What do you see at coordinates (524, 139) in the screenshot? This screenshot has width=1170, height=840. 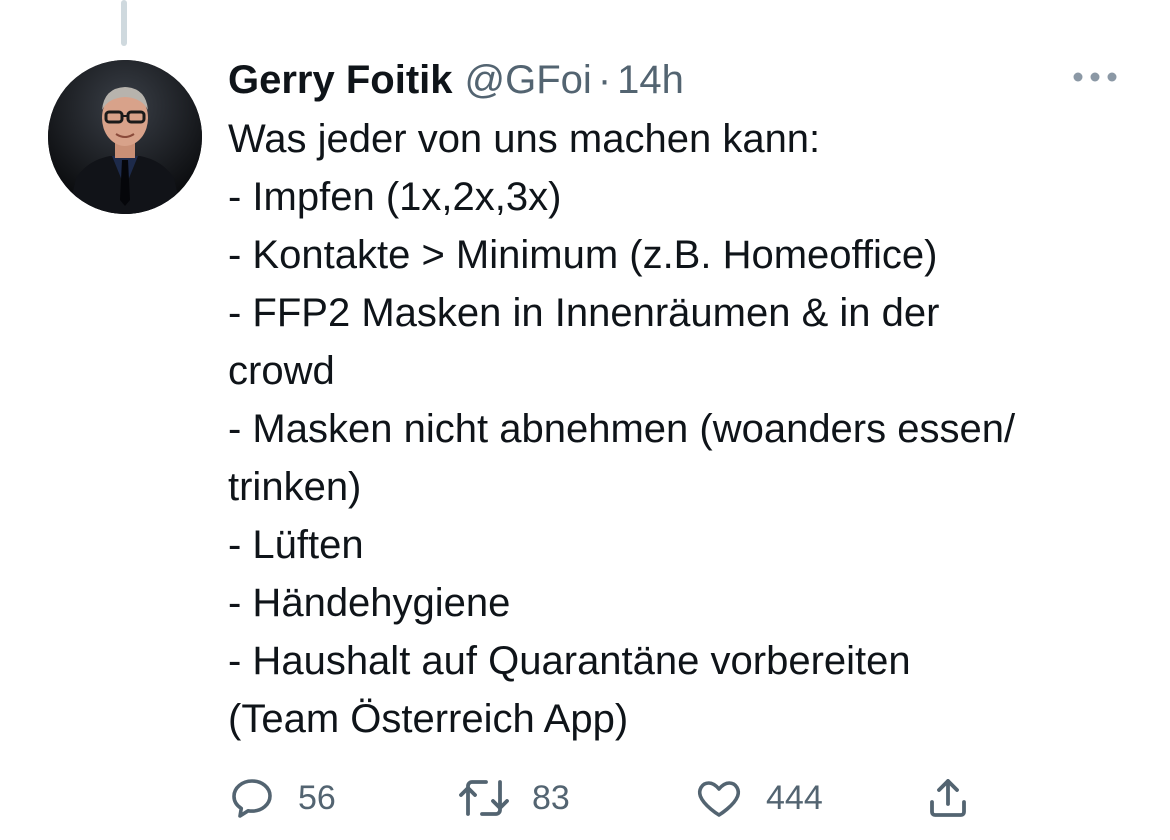 I see `tweet-text-line: Was jeder von uns machen kann:` at bounding box center [524, 139].